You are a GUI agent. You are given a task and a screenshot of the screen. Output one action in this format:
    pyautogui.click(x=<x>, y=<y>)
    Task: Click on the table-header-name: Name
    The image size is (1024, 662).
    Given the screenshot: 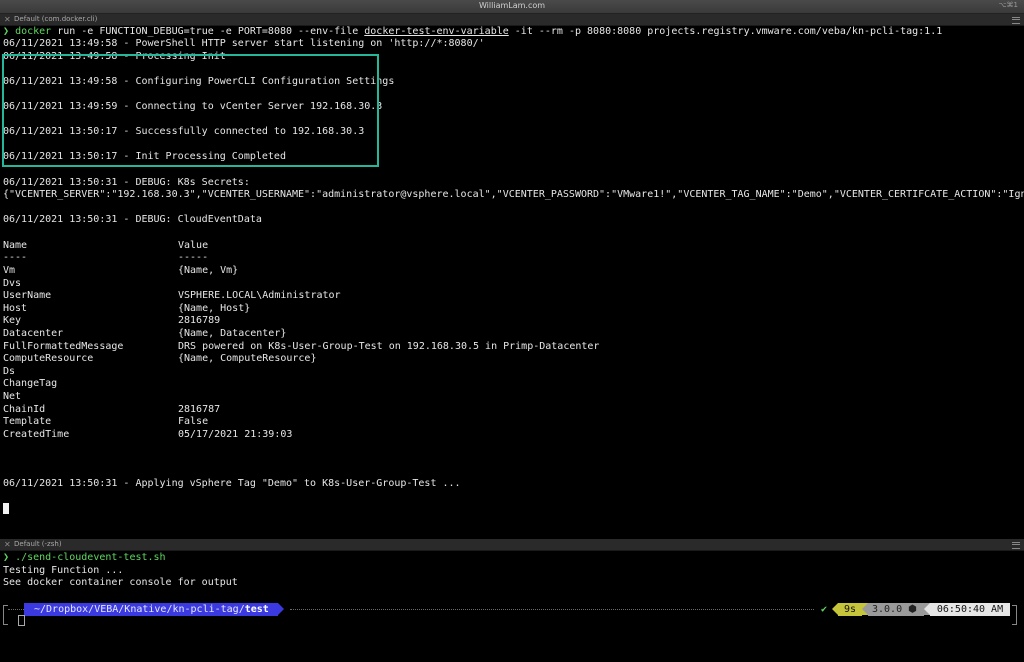 What is the action you would take?
    pyautogui.click(x=15, y=245)
    